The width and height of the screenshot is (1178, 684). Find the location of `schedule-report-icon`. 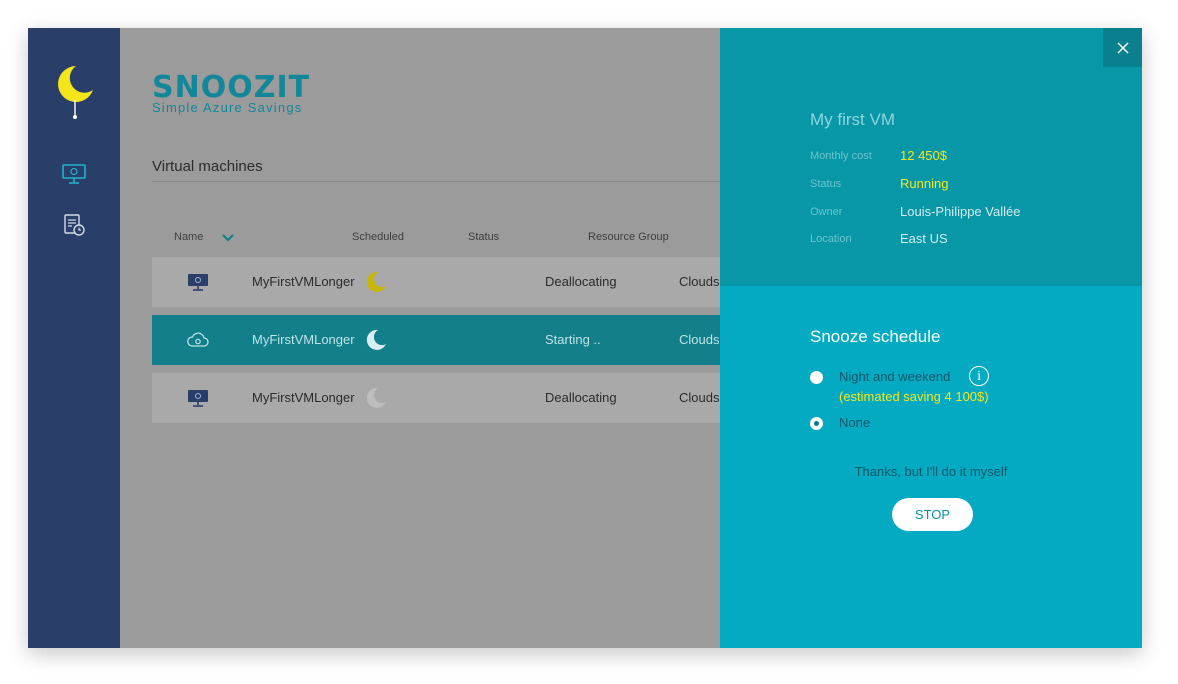

schedule-report-icon is located at coordinates (74, 225).